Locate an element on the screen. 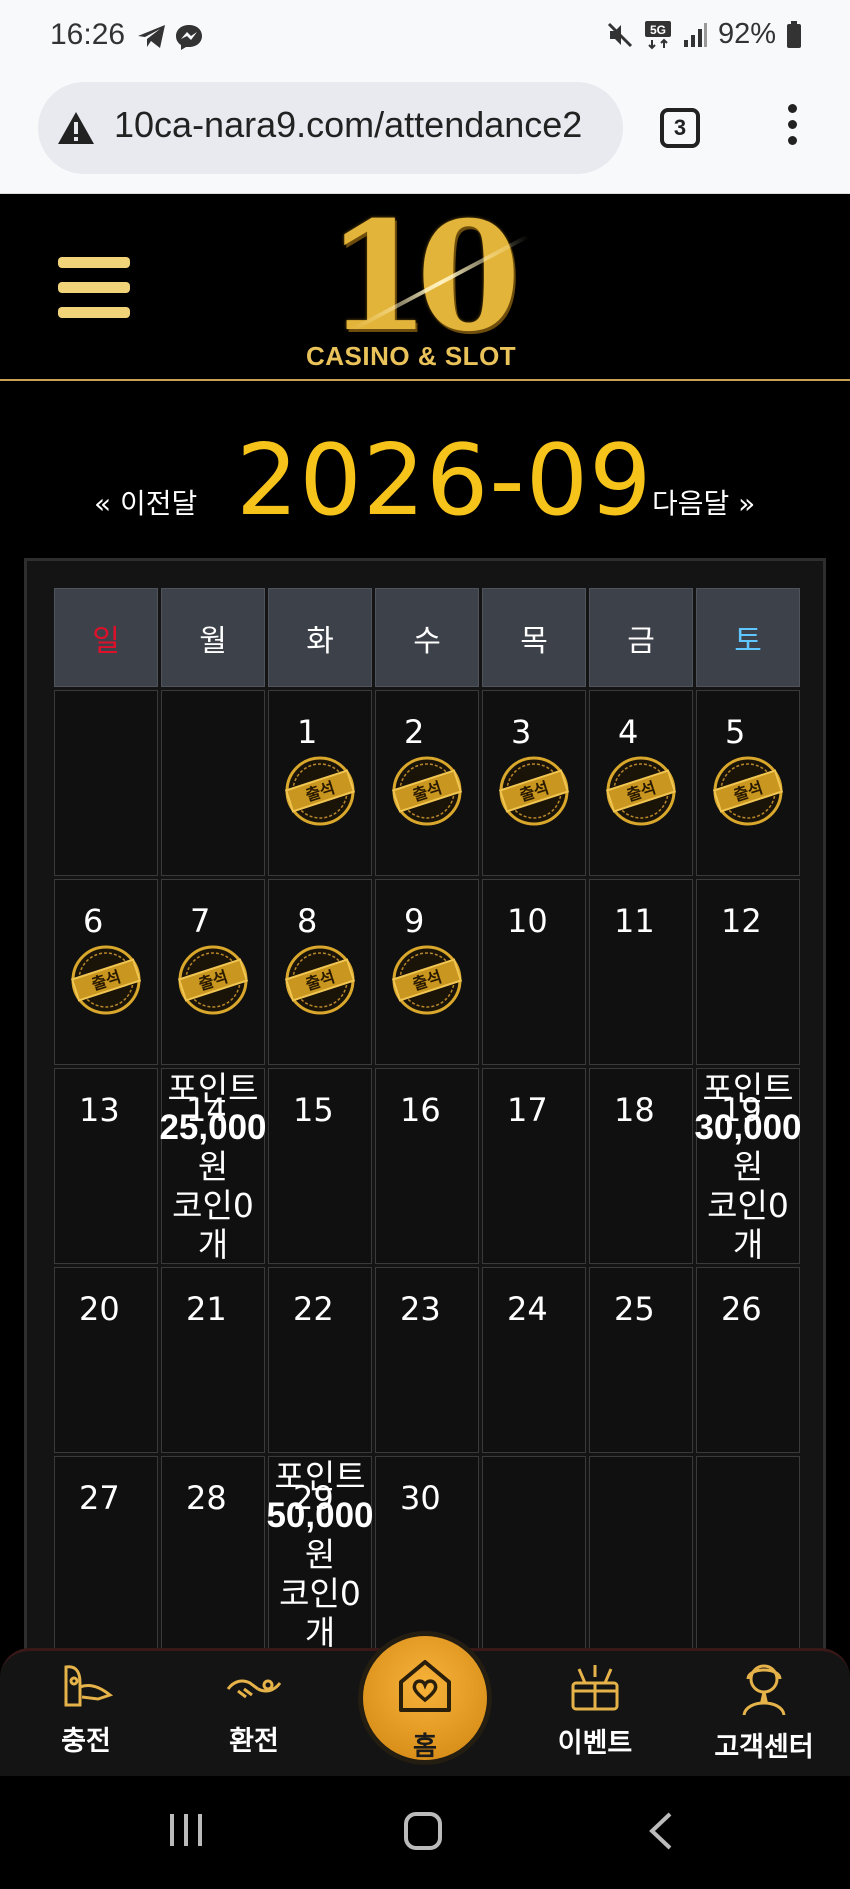  calendar-day-cell: 10 is located at coordinates (534, 972).